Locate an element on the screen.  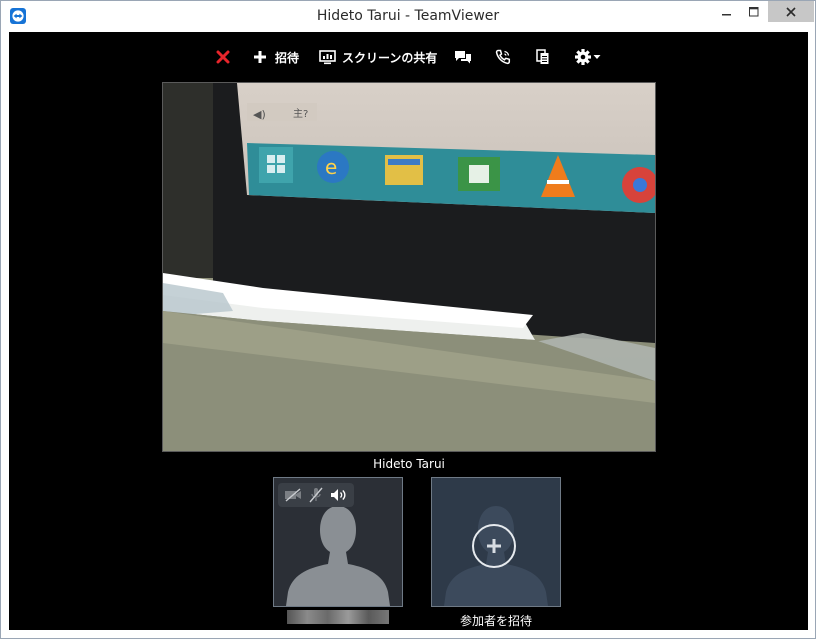
chat-icon is located at coordinates (463, 56).